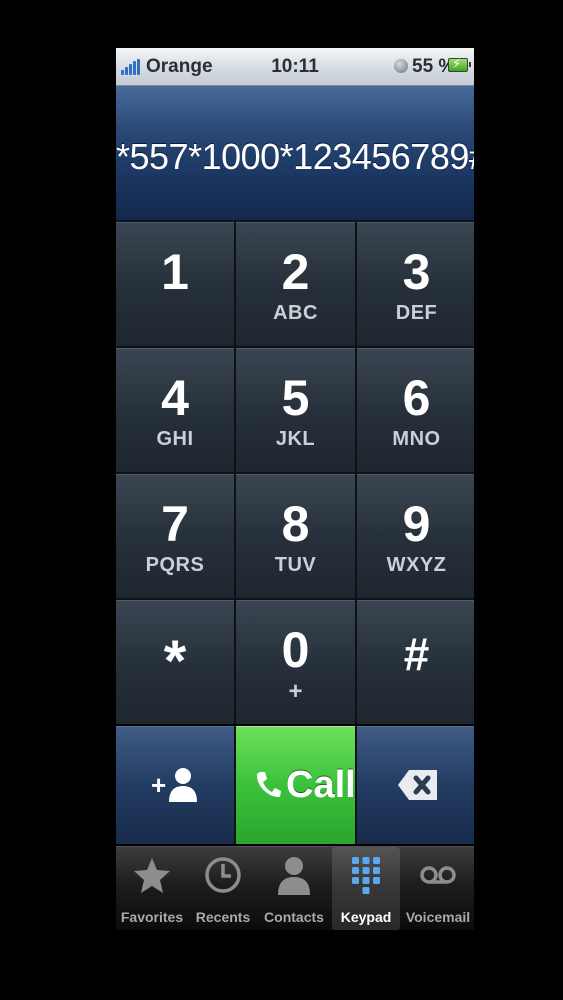 Image resolution: width=563 pixels, height=1000 pixels. Describe the element at coordinates (175, 524) in the screenshot. I see `key-digit: 7` at that location.